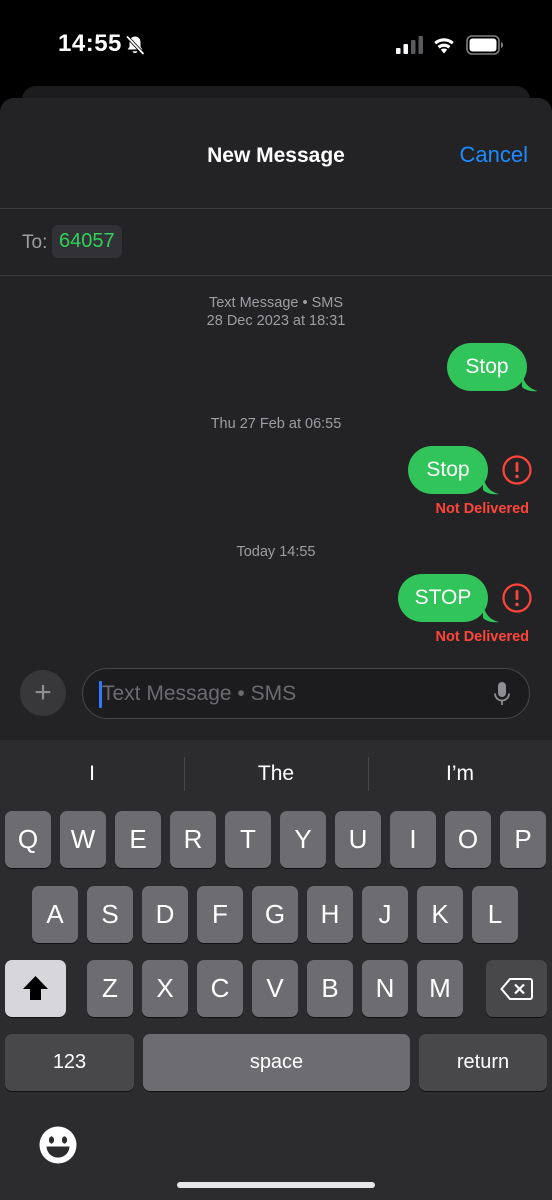  What do you see at coordinates (165, 988) in the screenshot?
I see `key-x: X` at bounding box center [165, 988].